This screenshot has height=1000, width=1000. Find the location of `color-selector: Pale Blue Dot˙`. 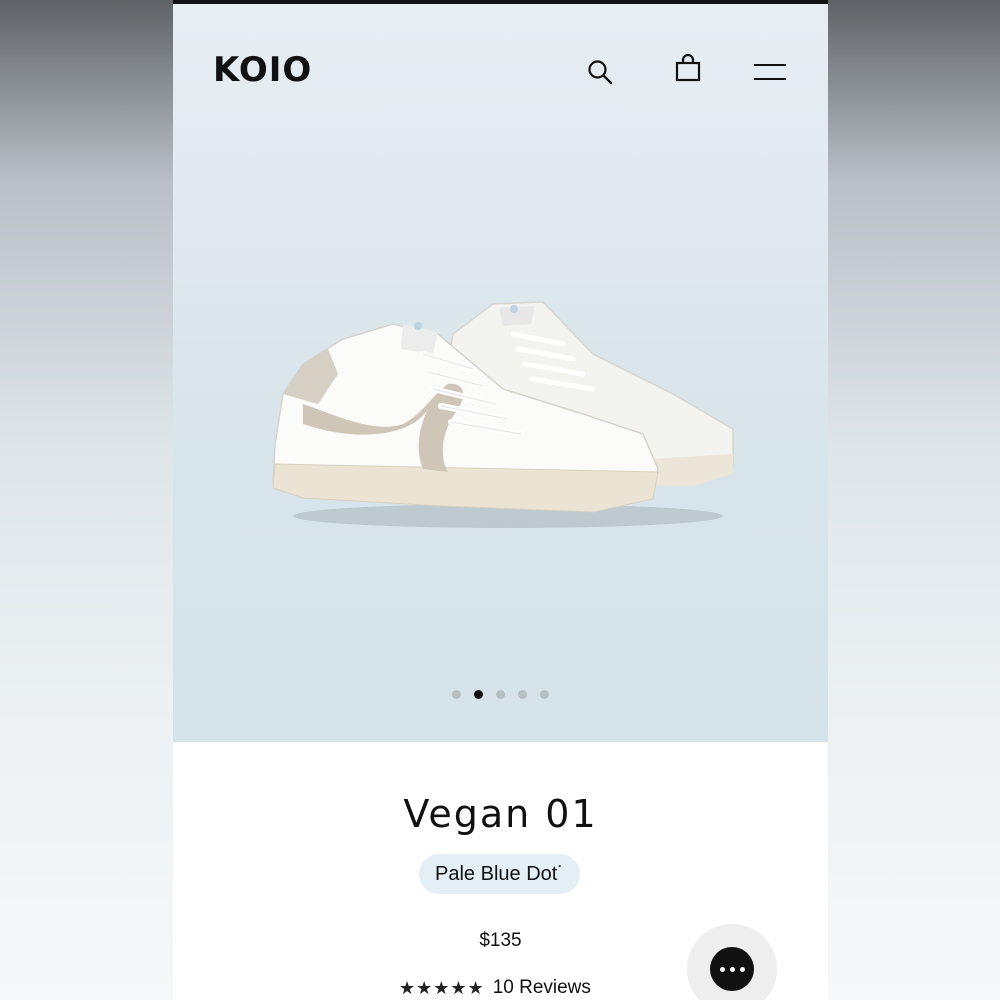

color-selector: Pale Blue Dot˙ is located at coordinates (499, 874).